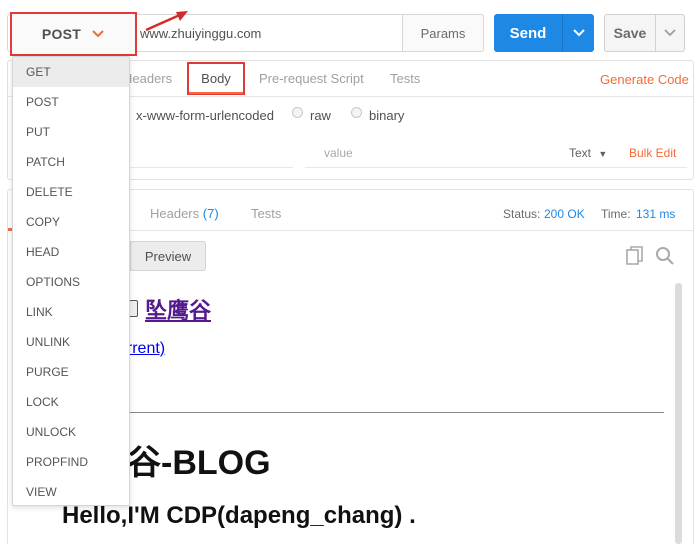 The width and height of the screenshot is (697, 544). What do you see at coordinates (175, 213) in the screenshot?
I see `headers-label: Headers` at bounding box center [175, 213].